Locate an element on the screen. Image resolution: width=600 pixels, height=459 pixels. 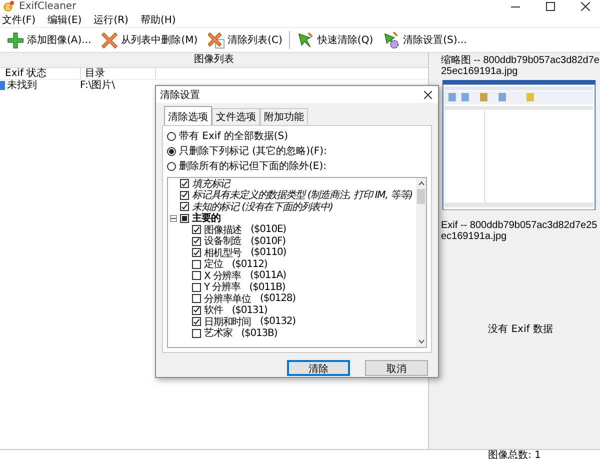
tag-code: ($0128) is located at coordinates (278, 298).